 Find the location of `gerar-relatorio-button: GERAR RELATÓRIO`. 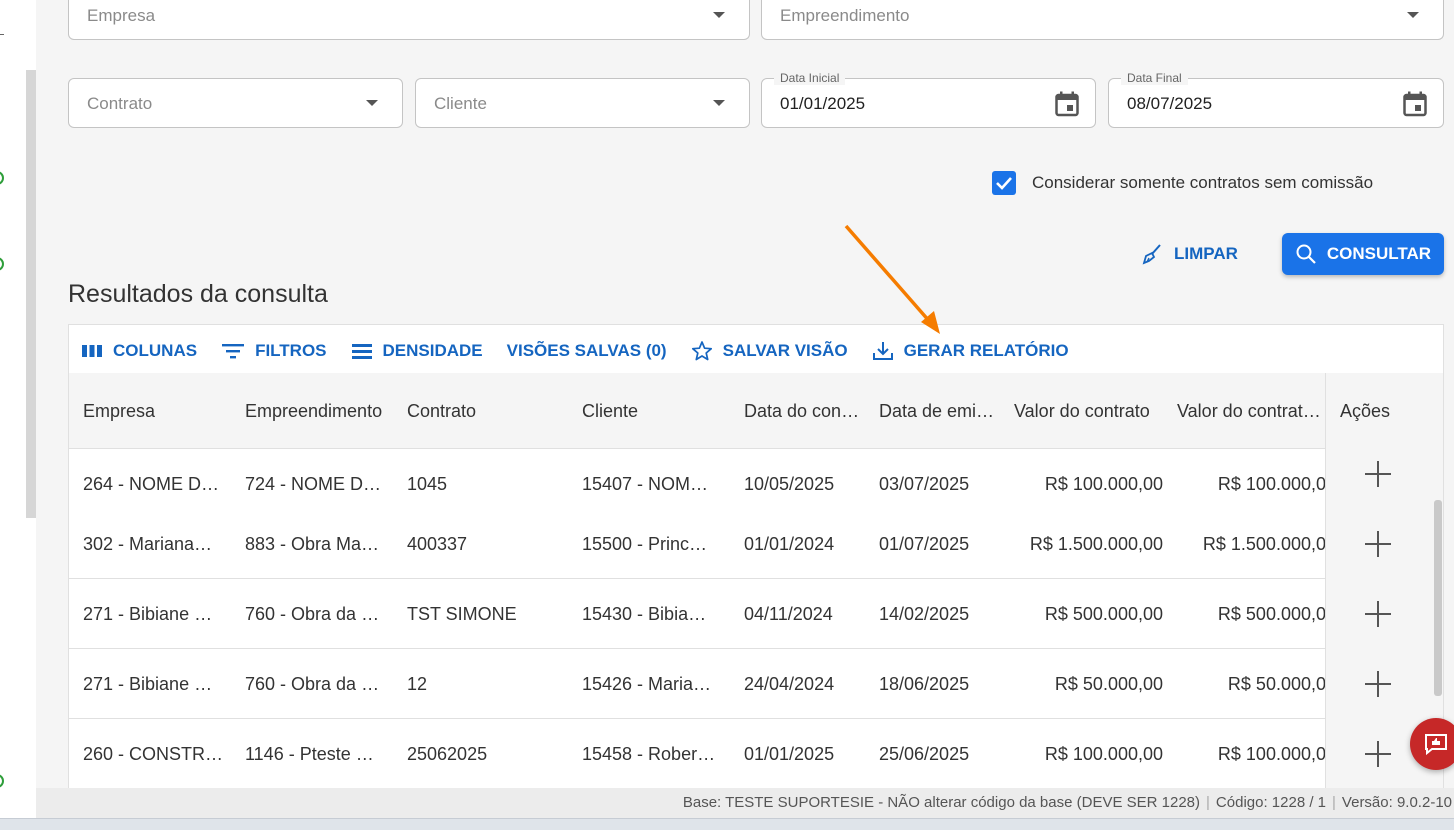

gerar-relatorio-button: GERAR RELATÓRIO is located at coordinates (970, 351).